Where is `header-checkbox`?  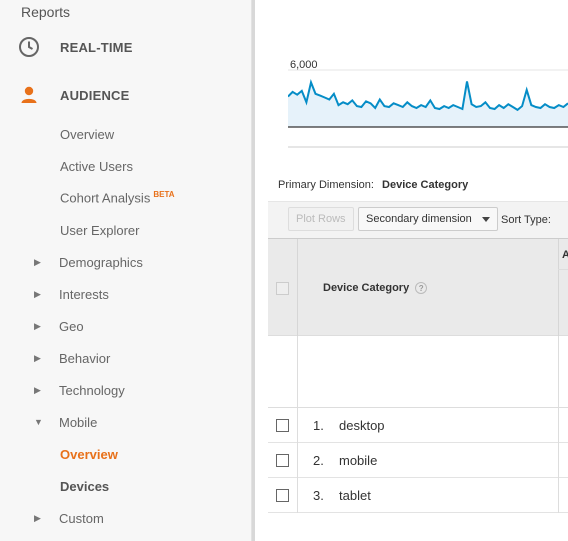 header-checkbox is located at coordinates (282, 288).